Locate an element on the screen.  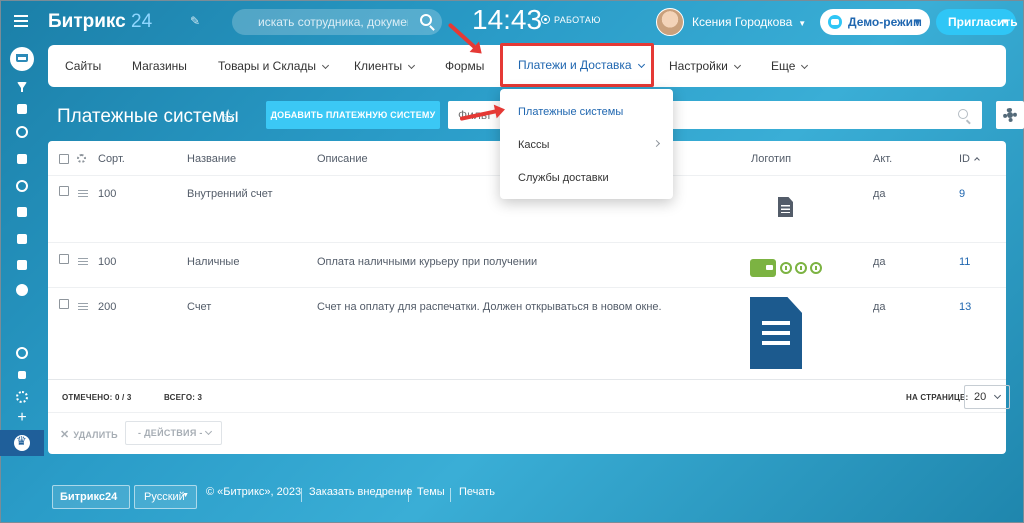
global-search is located at coordinates (337, 22).